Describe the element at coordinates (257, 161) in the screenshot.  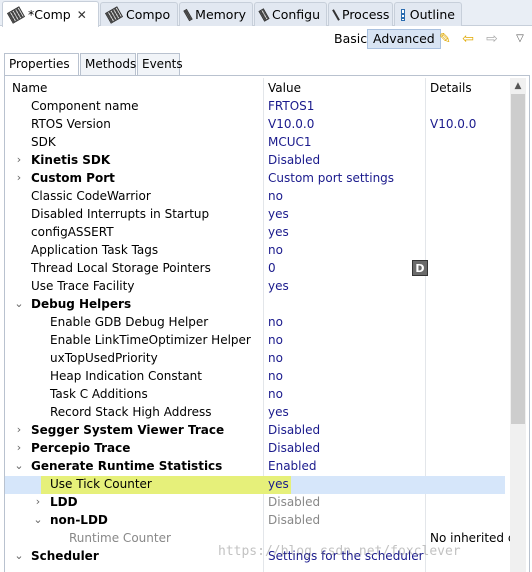
I see `table-row: › Kinetis SDK Disabled` at that location.